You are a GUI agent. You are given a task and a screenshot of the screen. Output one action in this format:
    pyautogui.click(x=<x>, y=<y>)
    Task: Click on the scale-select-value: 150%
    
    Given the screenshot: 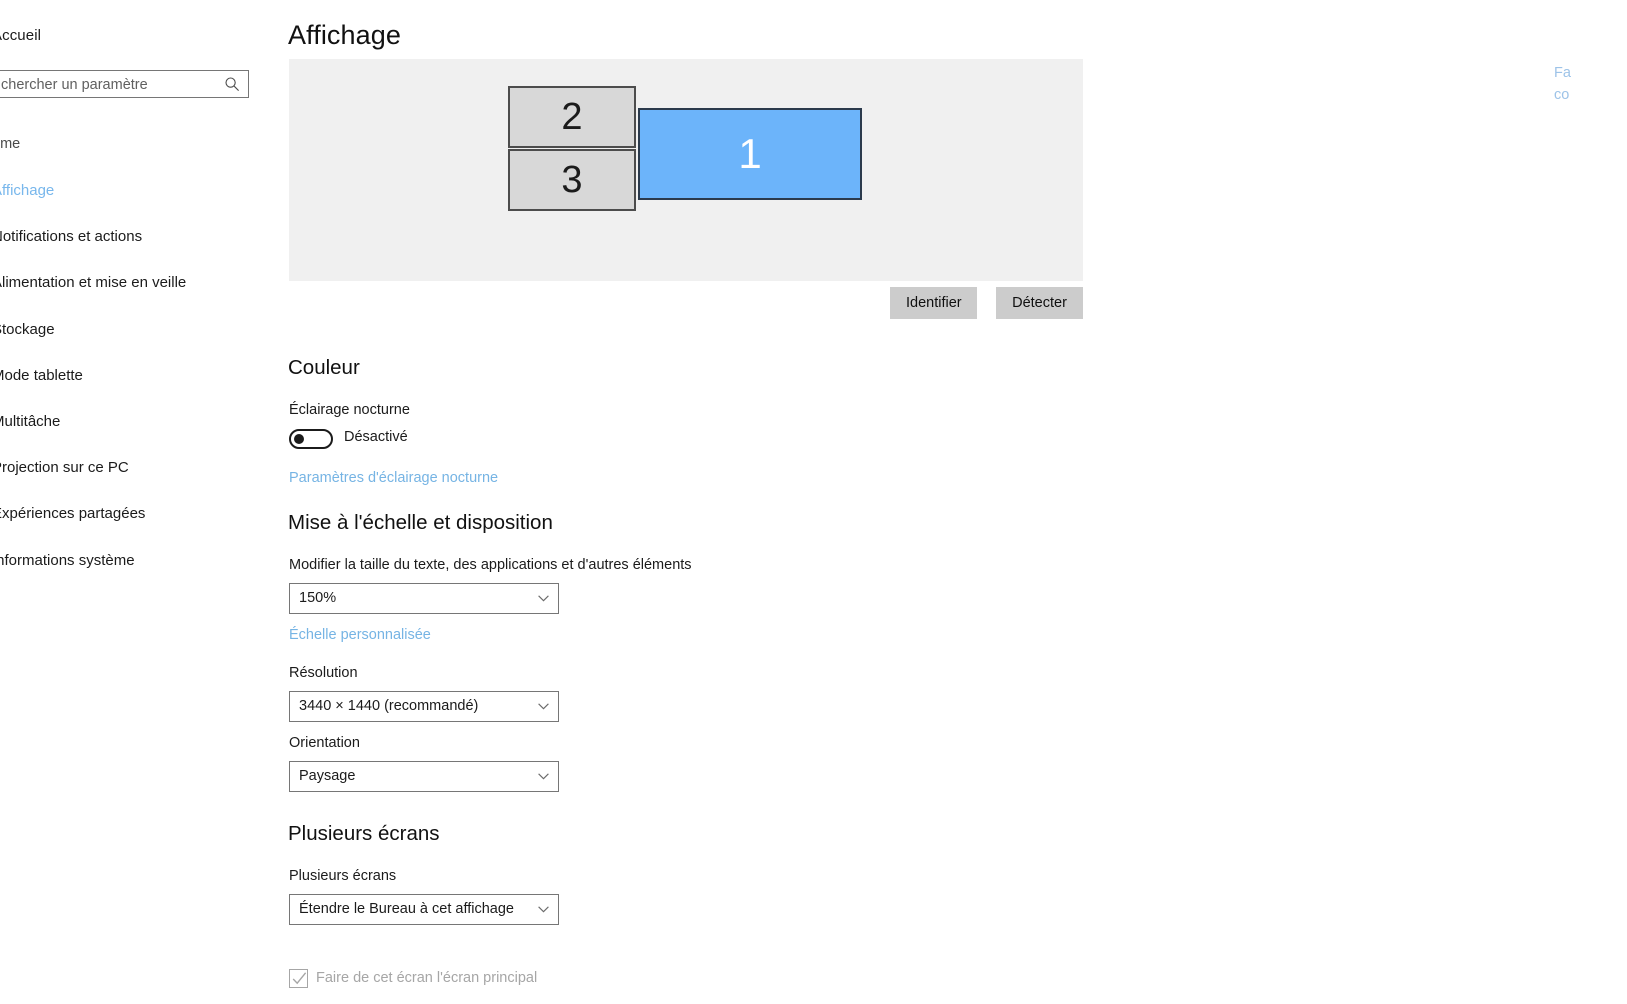 What is the action you would take?
    pyautogui.click(x=318, y=598)
    